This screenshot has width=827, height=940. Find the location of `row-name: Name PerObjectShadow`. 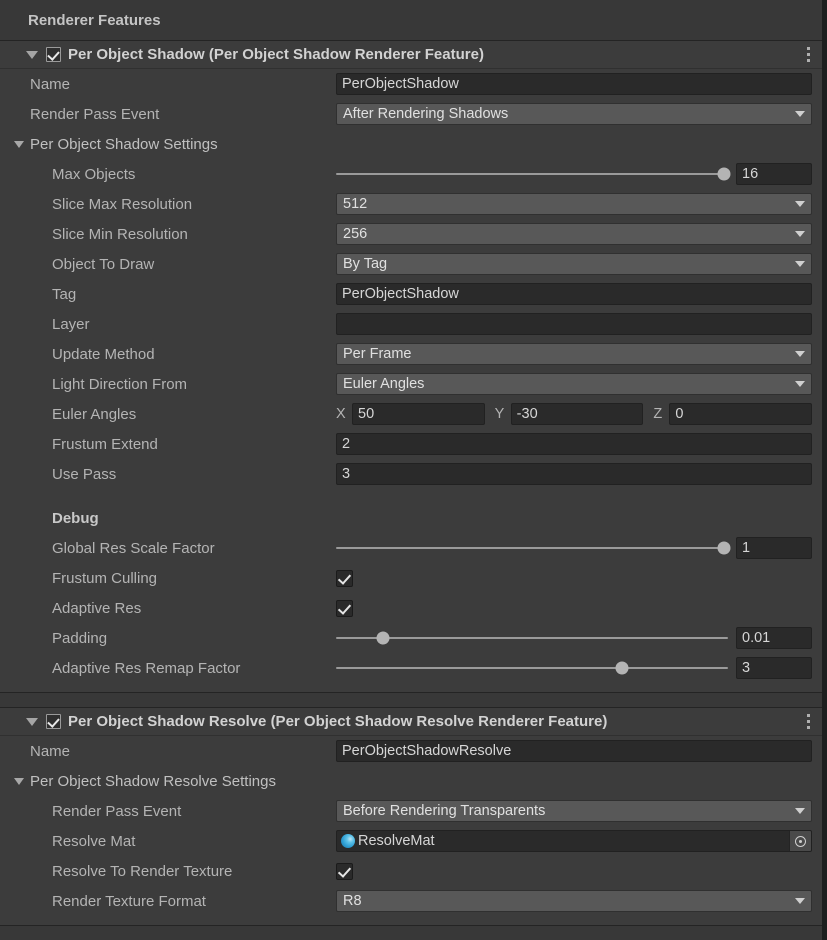

row-name: Name PerObjectShadow is located at coordinates (411, 84).